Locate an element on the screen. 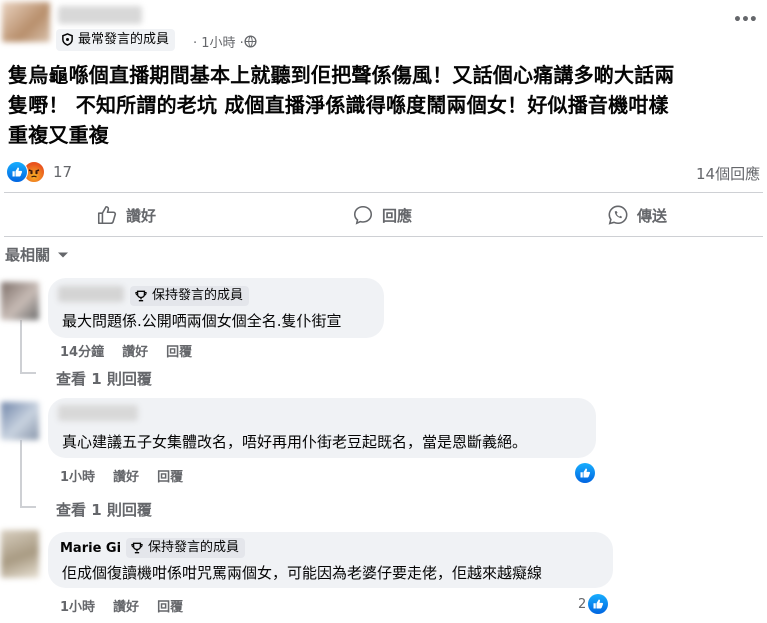 This screenshot has width=767, height=623. comment-text: 佢成個復讀機咁係咁咒罵兩個女，可能因為老婆仔要走佬，佢越來越癡線 is located at coordinates (302, 573).